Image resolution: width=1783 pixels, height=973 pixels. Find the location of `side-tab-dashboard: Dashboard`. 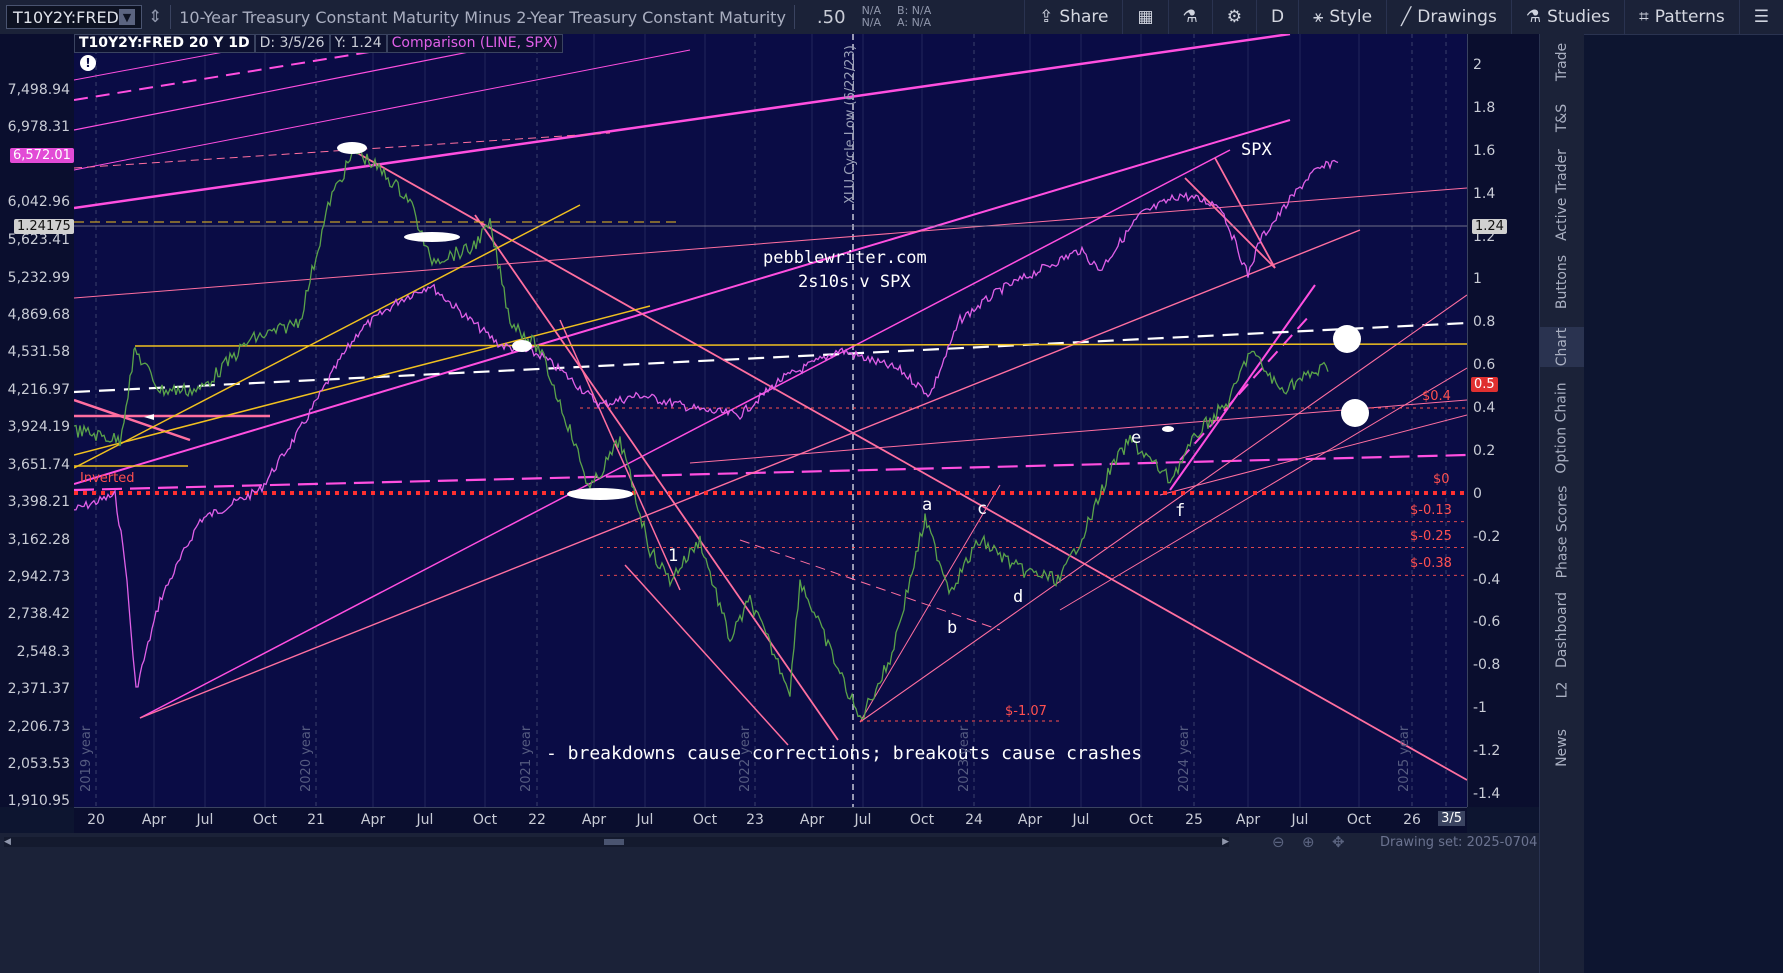

side-tab-dashboard: Dashboard is located at coordinates (1562, 630).